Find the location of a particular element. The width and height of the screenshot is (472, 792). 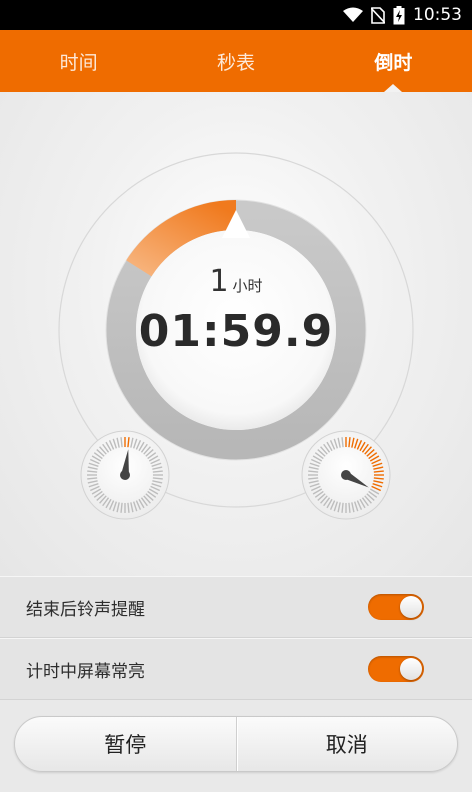

countdown-time: 01:59.9 is located at coordinates (236, 331).